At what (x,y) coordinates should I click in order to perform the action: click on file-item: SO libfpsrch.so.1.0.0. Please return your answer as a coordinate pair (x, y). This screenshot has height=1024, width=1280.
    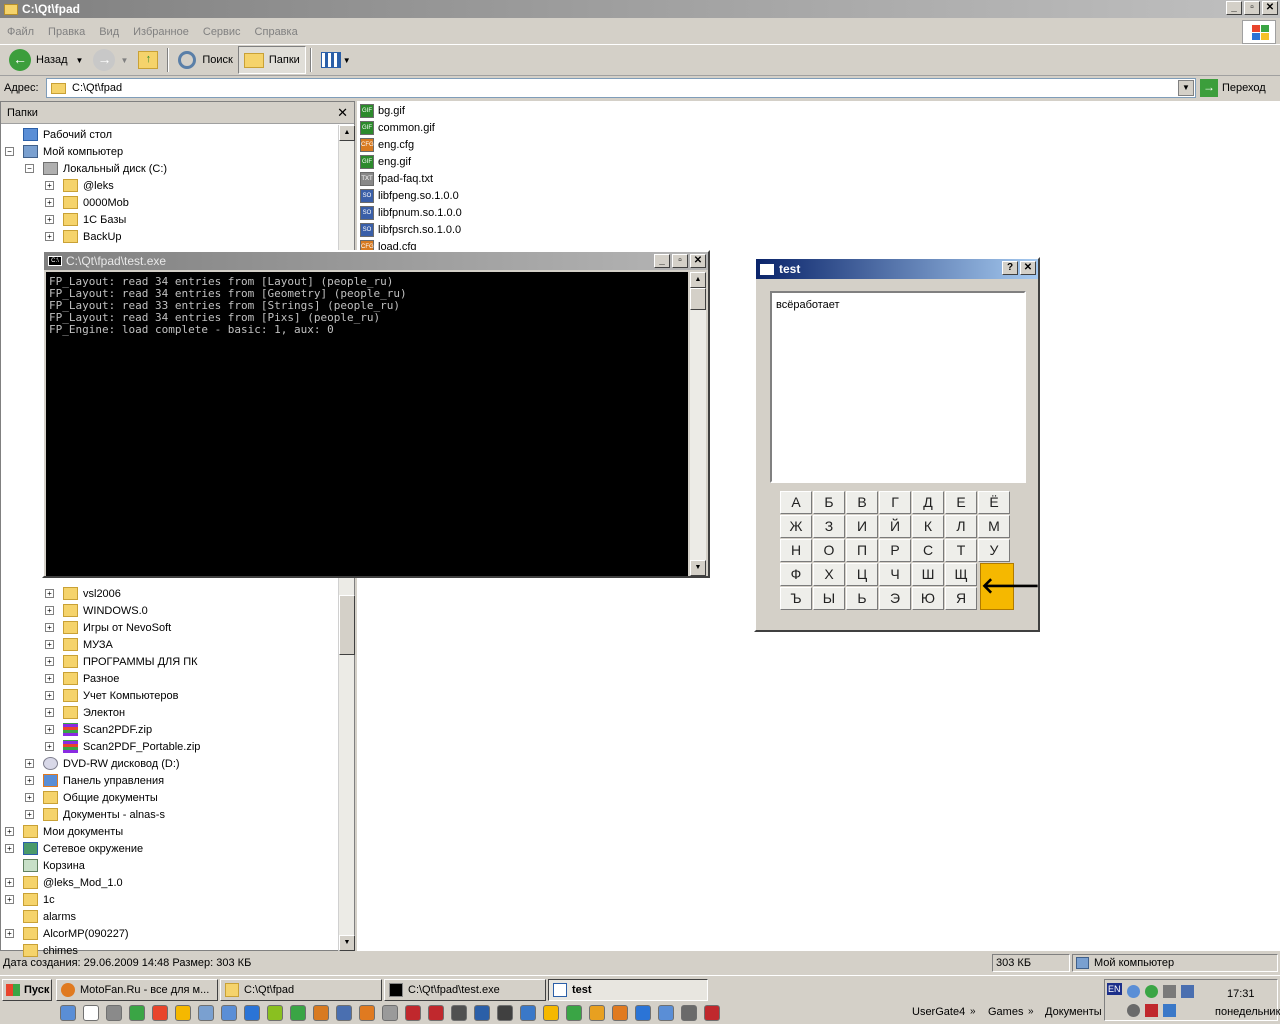
    Looking at the image, I should click on (410, 229).